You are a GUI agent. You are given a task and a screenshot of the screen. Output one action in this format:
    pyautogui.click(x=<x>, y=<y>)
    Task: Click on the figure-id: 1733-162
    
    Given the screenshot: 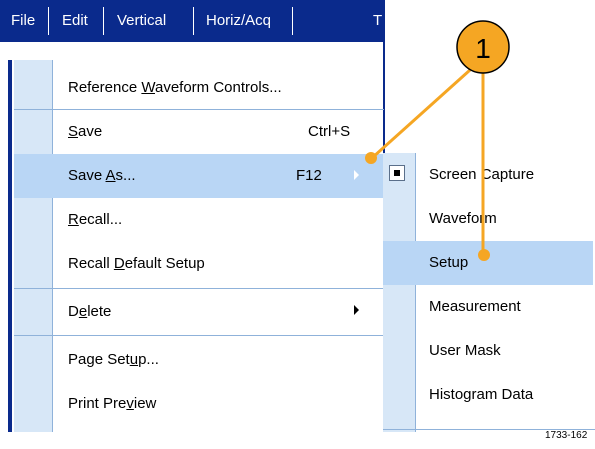 What is the action you would take?
    pyautogui.click(x=566, y=435)
    